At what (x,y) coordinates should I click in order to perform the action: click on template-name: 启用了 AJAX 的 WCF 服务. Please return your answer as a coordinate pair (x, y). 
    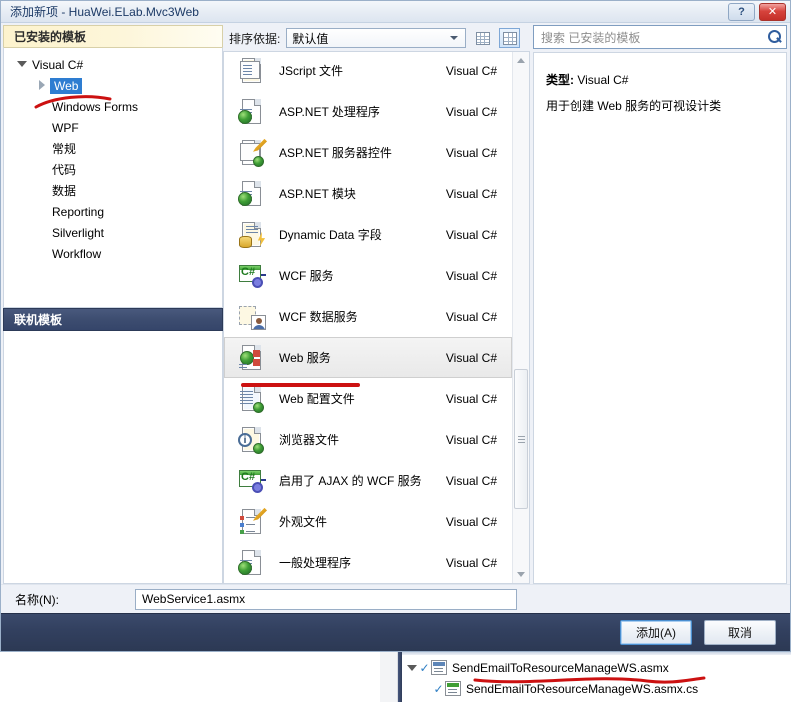
    Looking at the image, I should click on (350, 481).